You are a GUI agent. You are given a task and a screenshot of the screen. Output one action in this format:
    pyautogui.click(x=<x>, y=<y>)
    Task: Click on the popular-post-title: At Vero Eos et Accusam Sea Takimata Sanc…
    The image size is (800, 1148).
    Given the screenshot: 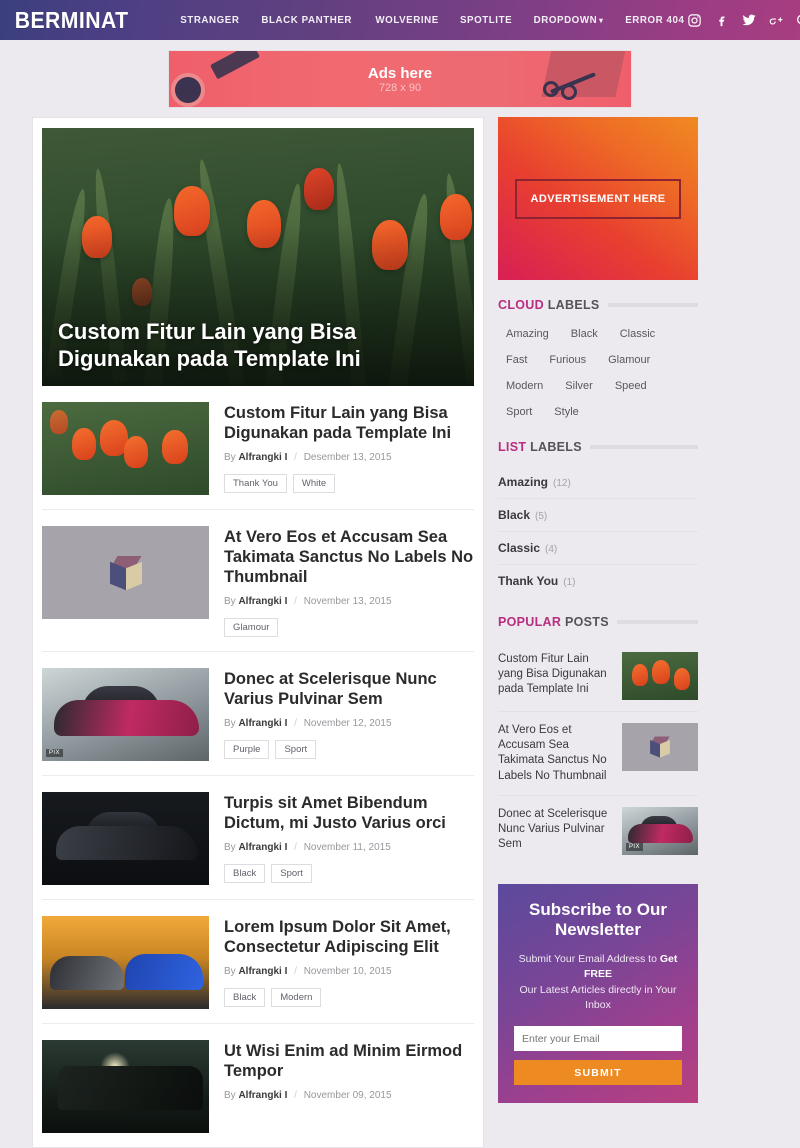 What is the action you would take?
    pyautogui.click(x=552, y=753)
    